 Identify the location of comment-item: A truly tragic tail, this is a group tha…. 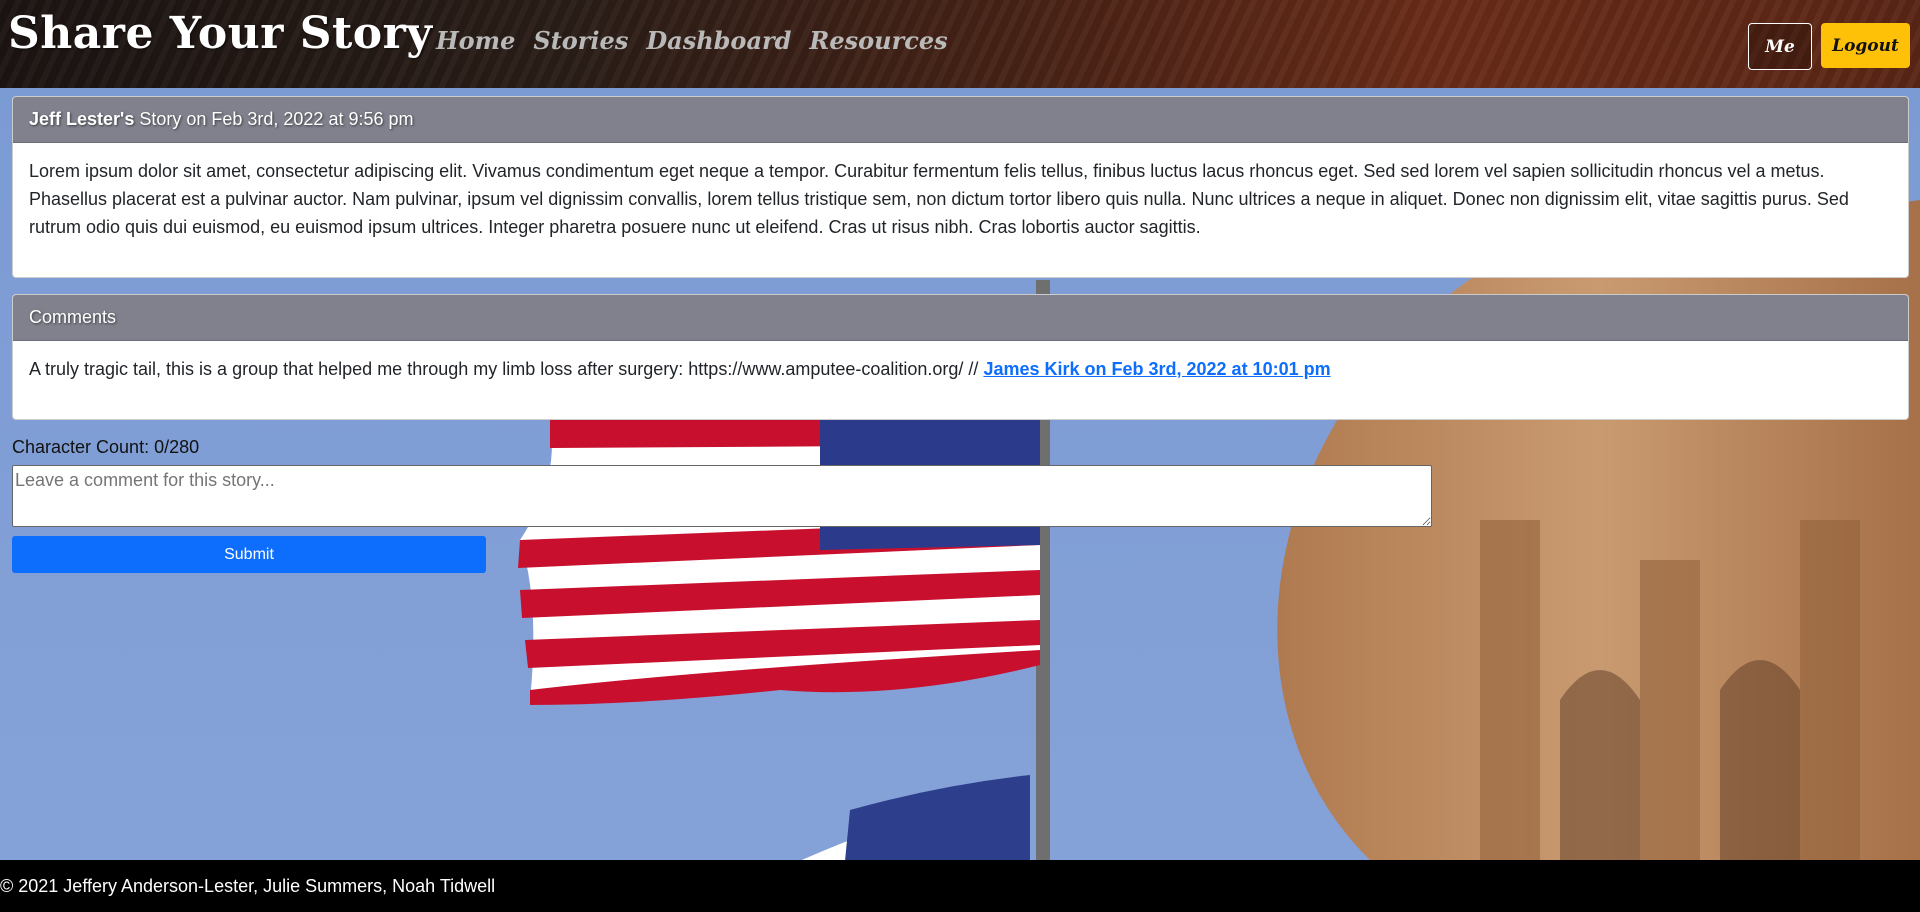
(960, 369).